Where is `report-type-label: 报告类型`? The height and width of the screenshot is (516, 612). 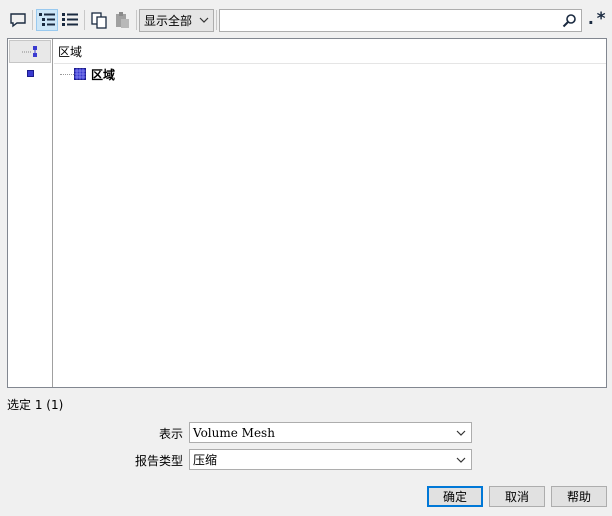
report-type-label: 报告类型 is located at coordinates (158, 461).